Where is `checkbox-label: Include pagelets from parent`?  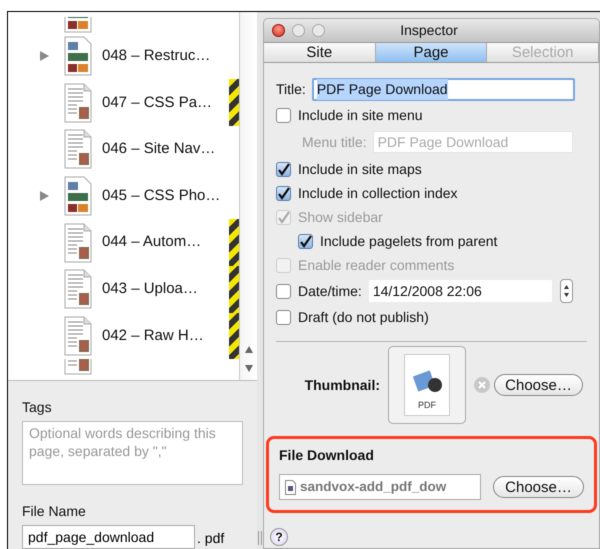 checkbox-label: Include pagelets from parent is located at coordinates (409, 241).